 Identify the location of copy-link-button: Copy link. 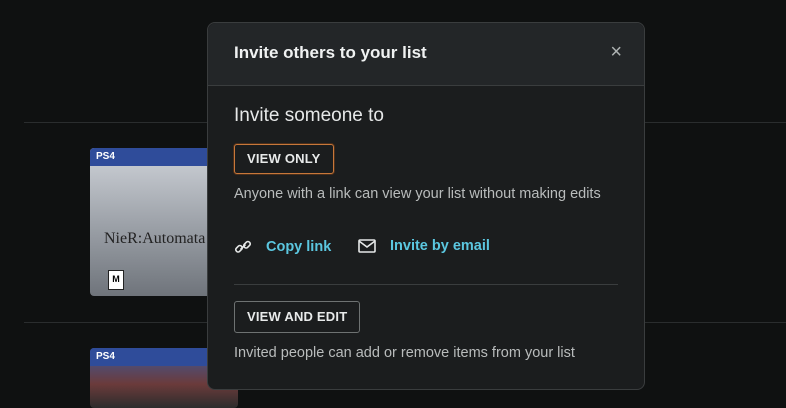
(282, 247).